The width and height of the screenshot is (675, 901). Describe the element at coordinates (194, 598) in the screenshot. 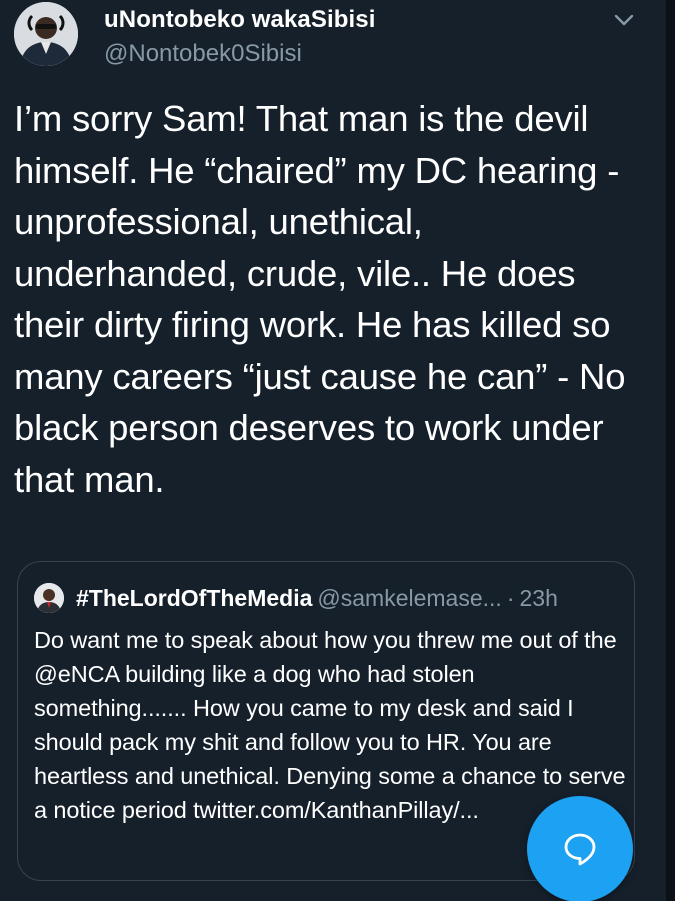

I see `quoted-author-display-name: #TheLordOfTheMedia` at that location.